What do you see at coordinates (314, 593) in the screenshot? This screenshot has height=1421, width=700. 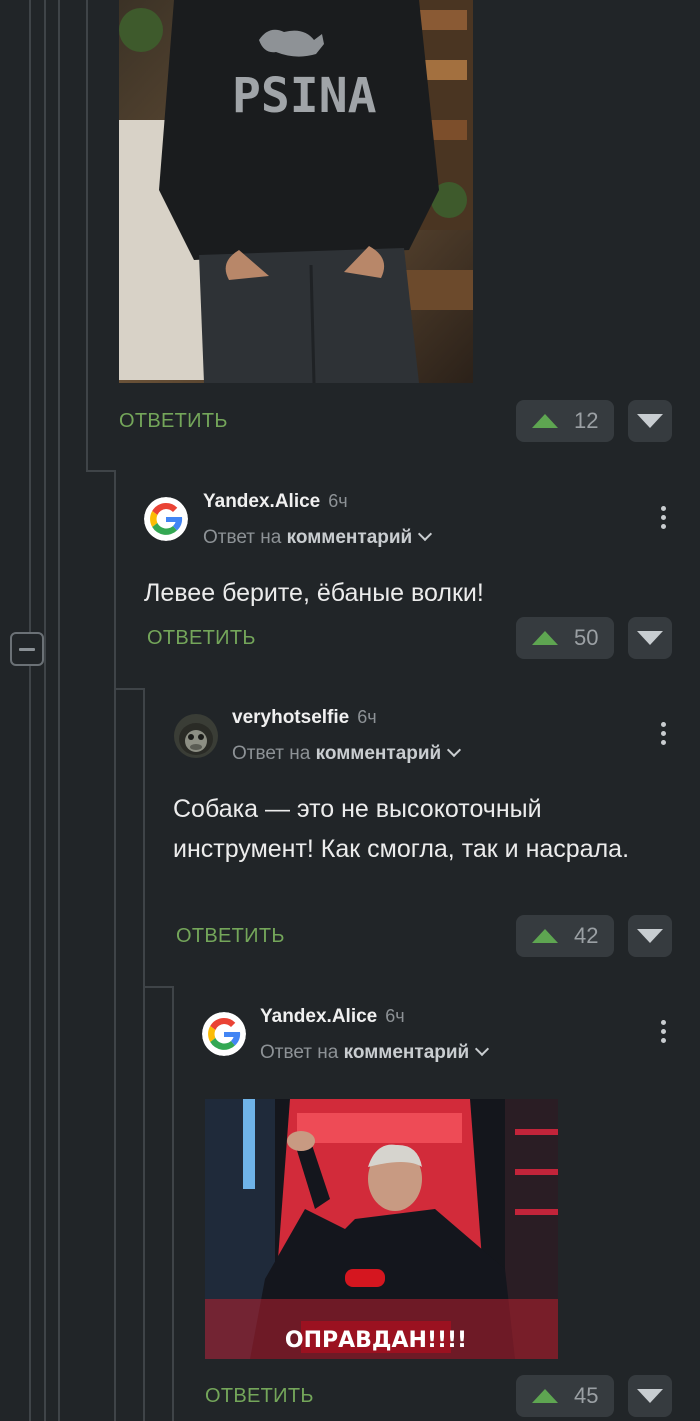 I see `comment-text: Левее берите, ёбаные волки!` at bounding box center [314, 593].